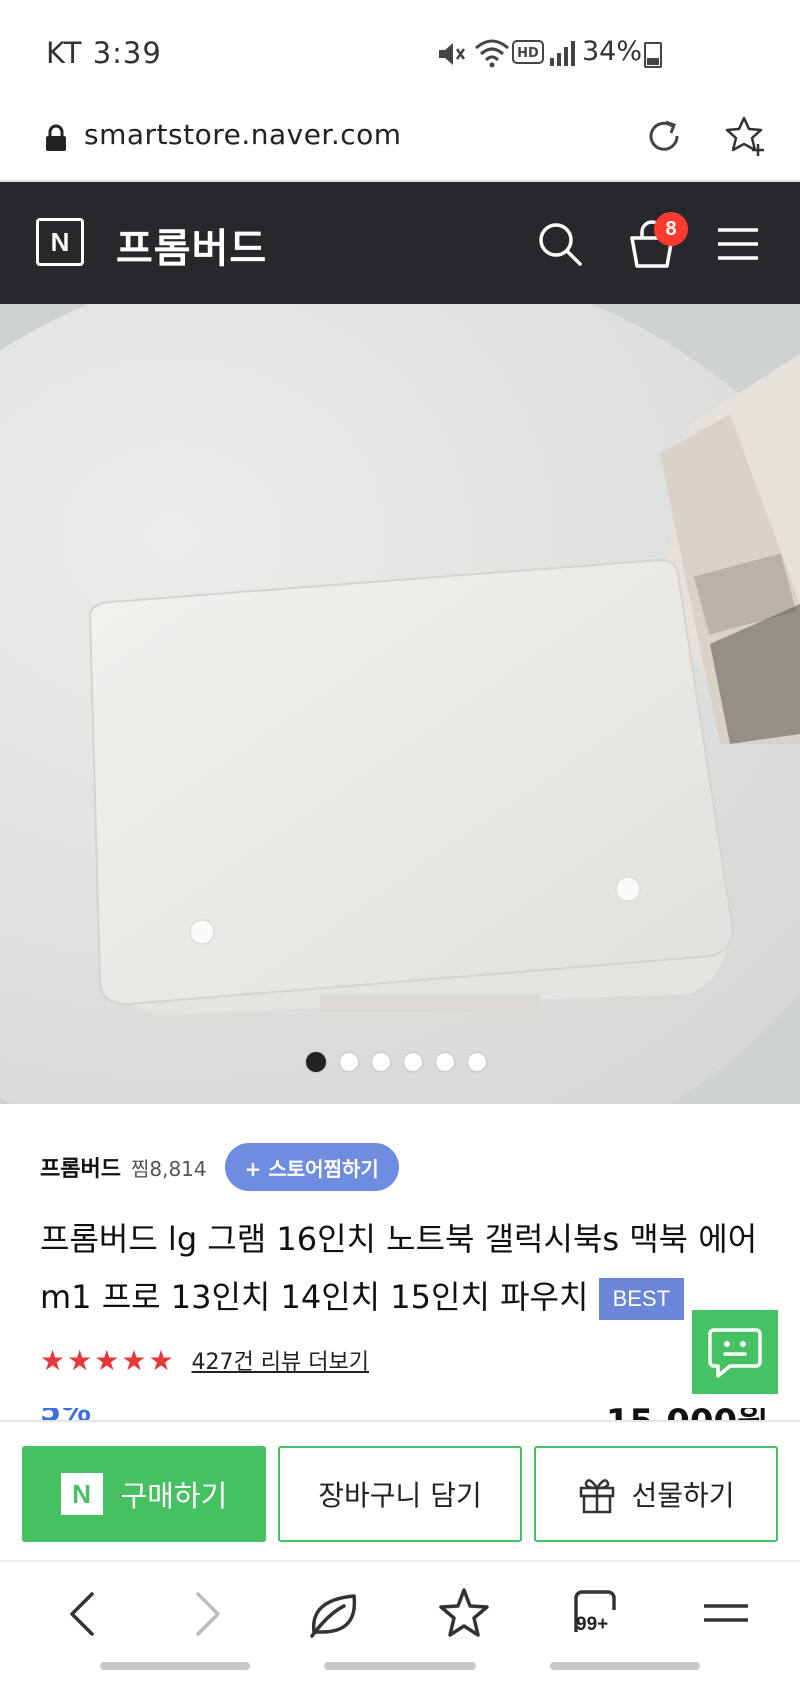  Describe the element at coordinates (464, 1614) in the screenshot. I see `bookmark-star-icon` at that location.